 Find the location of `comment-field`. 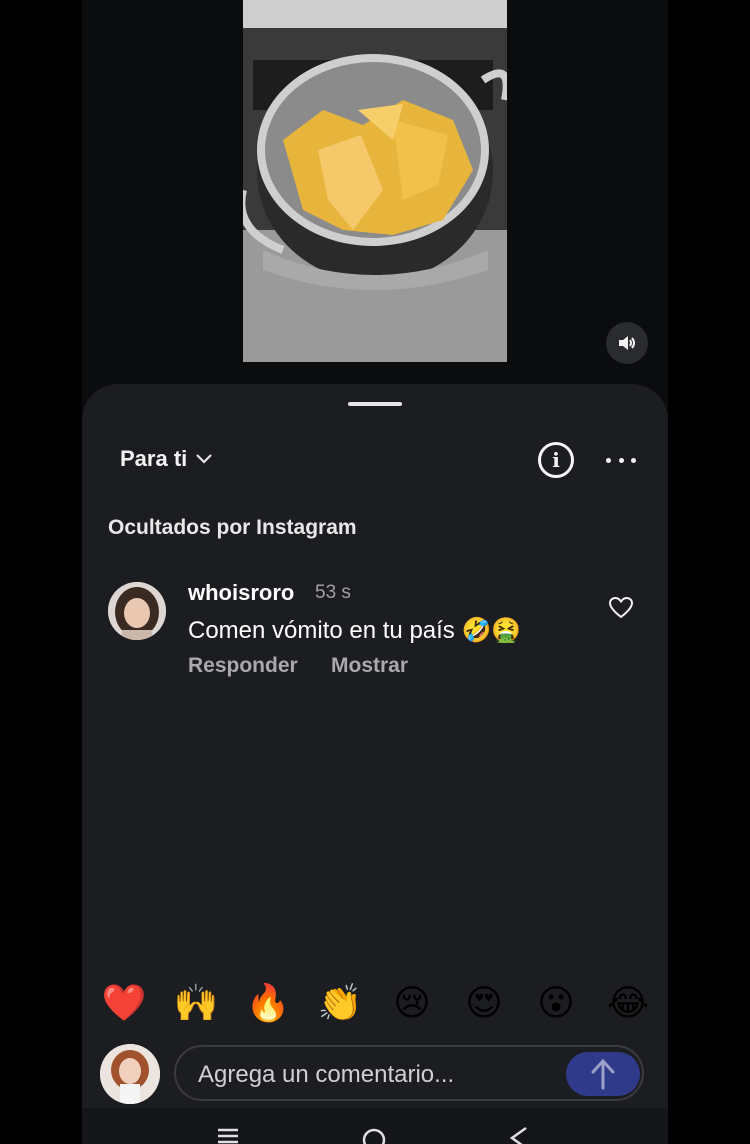

comment-field is located at coordinates (409, 1073).